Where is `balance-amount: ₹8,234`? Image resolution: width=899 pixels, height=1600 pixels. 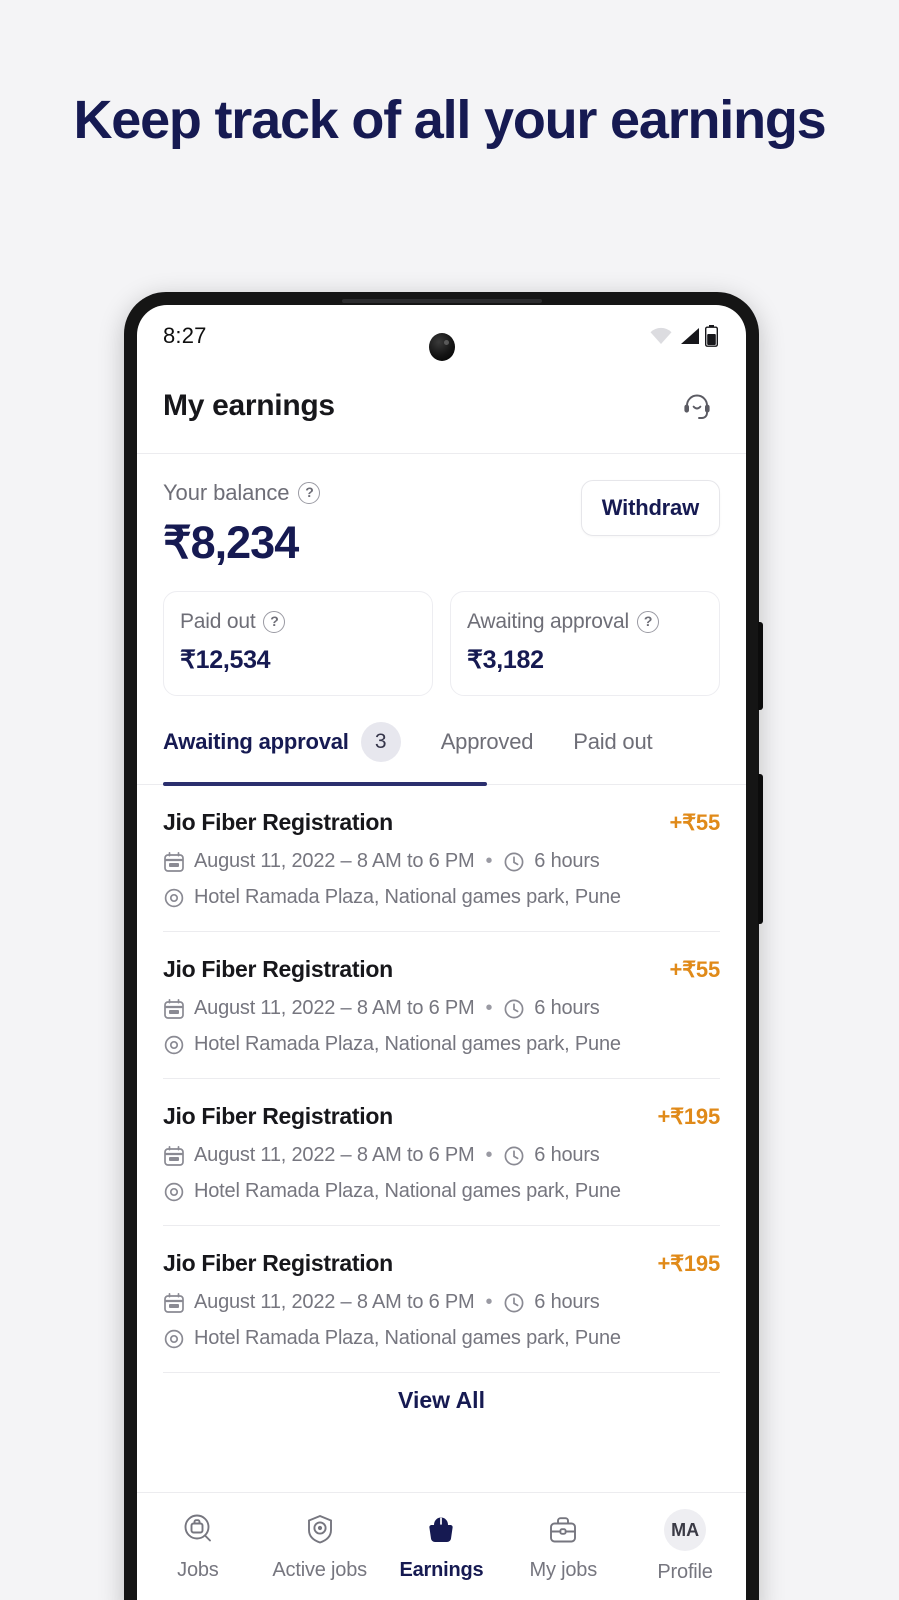 balance-amount: ₹8,234 is located at coordinates (231, 542).